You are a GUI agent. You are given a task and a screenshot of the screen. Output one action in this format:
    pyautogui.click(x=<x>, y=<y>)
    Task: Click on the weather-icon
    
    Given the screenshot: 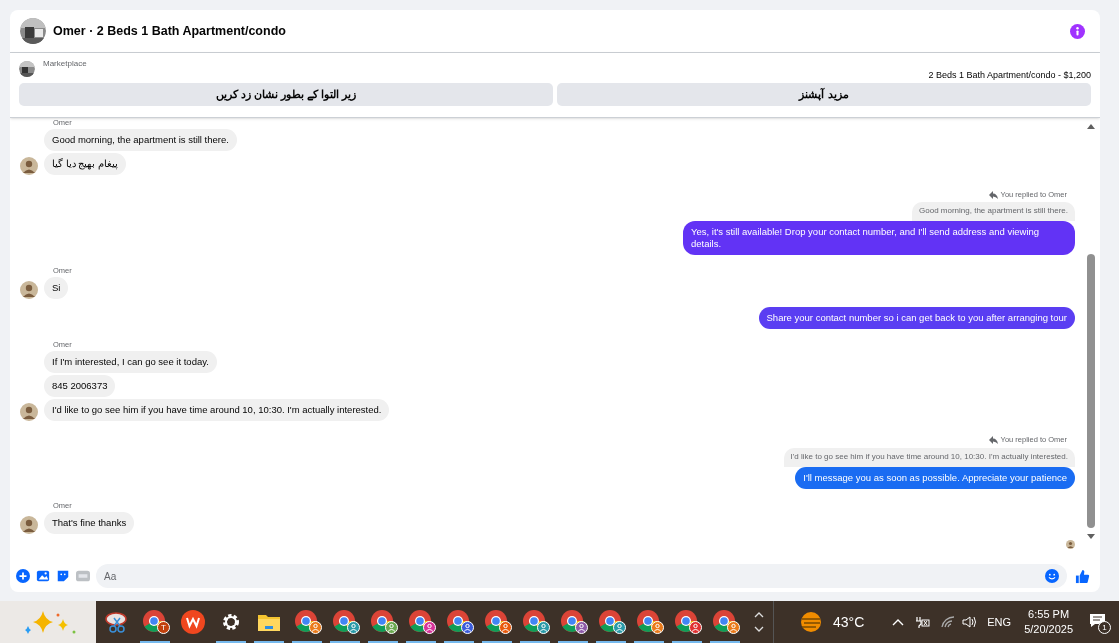 What is the action you would take?
    pyautogui.click(x=811, y=622)
    